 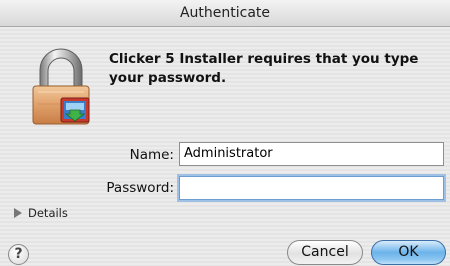 What do you see at coordinates (140, 188) in the screenshot?
I see `password-label: Password:` at bounding box center [140, 188].